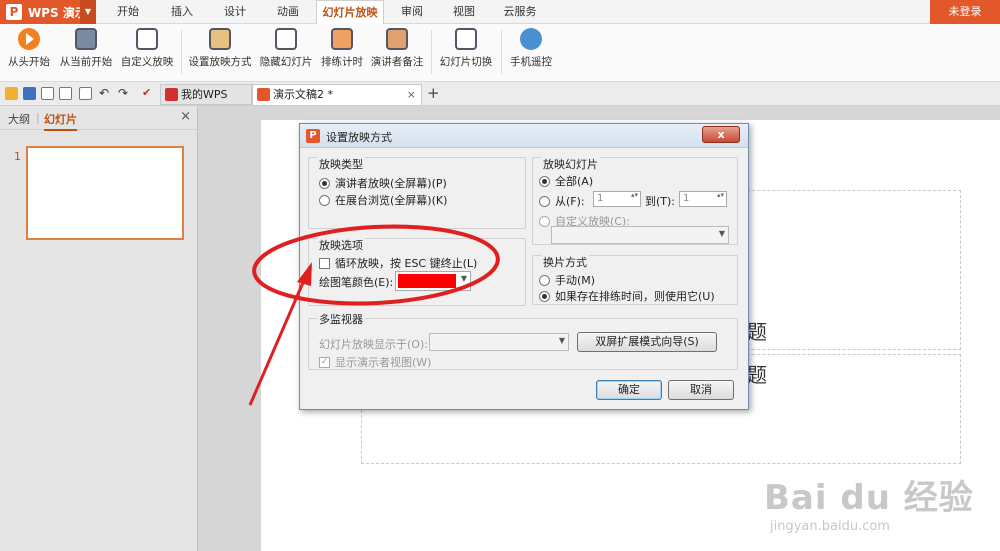 The image size is (1000, 551). What do you see at coordinates (47, 93) in the screenshot?
I see `export-pdf-icon` at bounding box center [47, 93].